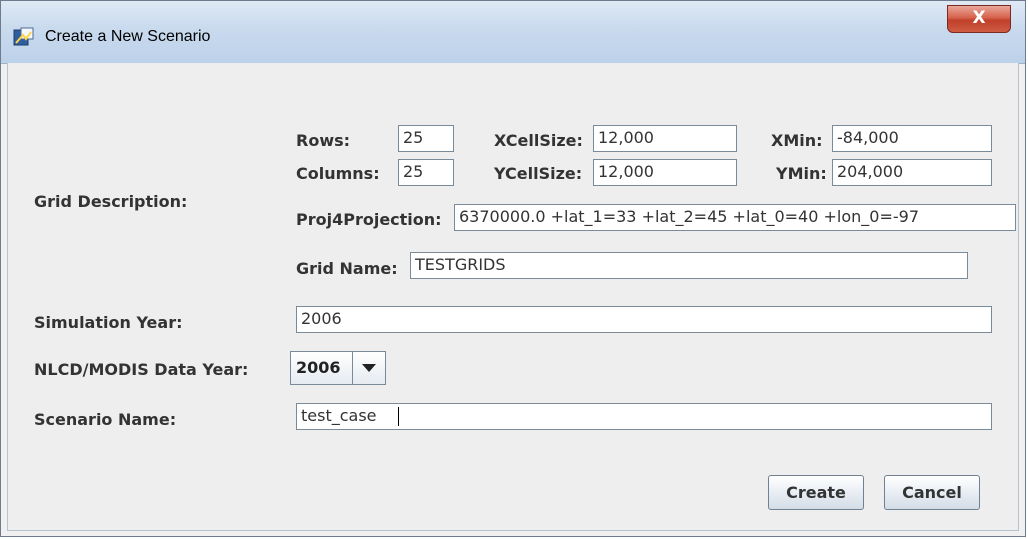 This screenshot has height=539, width=1028. I want to click on app-scenario-icon, so click(24, 37).